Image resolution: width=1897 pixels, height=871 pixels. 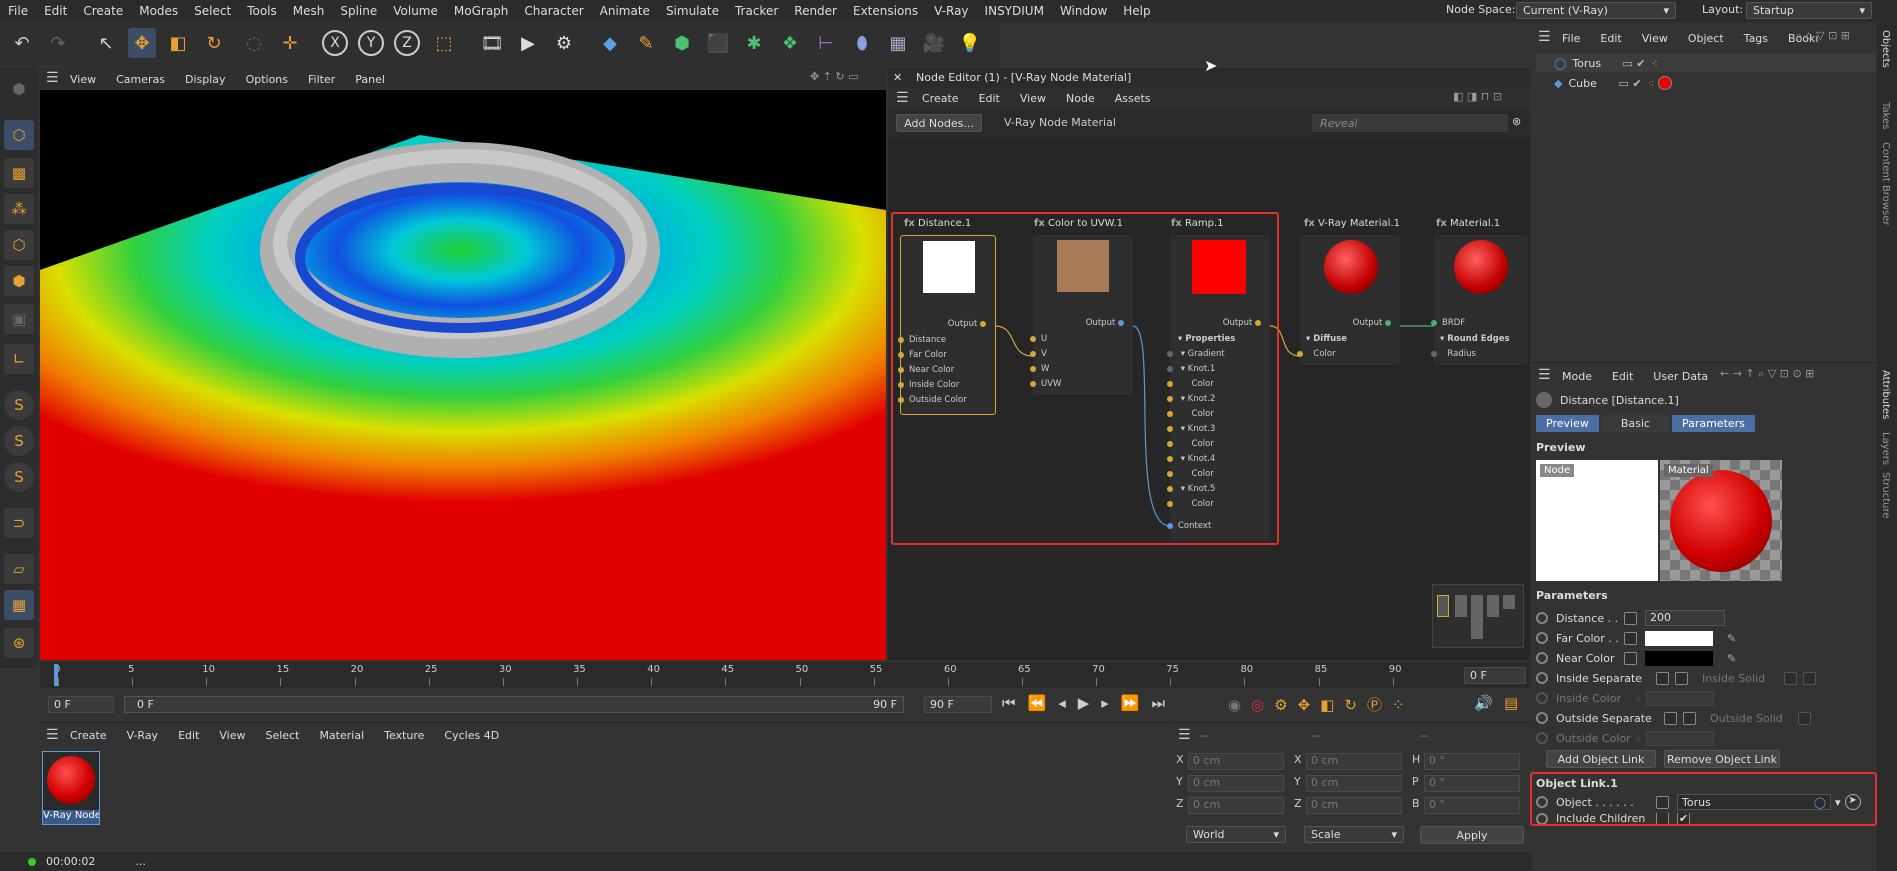 What do you see at coordinates (481, 11) in the screenshot?
I see `menu-item-mograph: MoGraph` at bounding box center [481, 11].